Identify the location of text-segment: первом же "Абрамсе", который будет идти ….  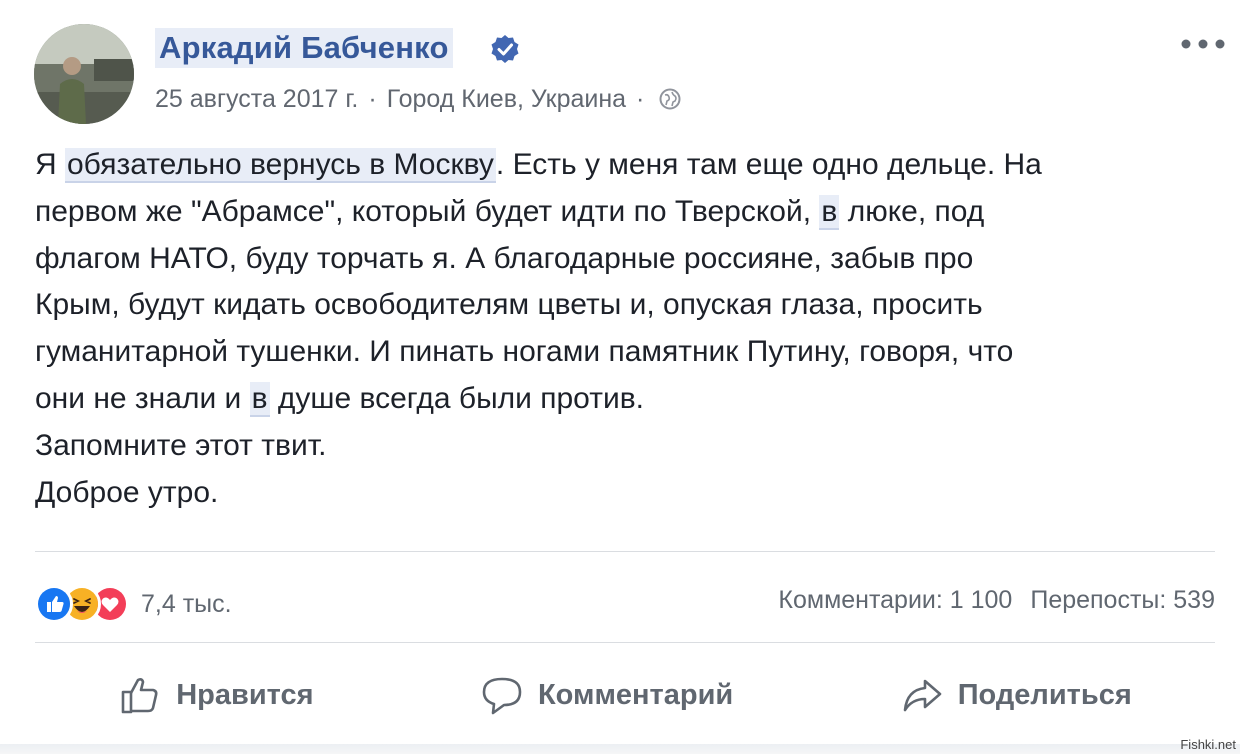
(427, 211).